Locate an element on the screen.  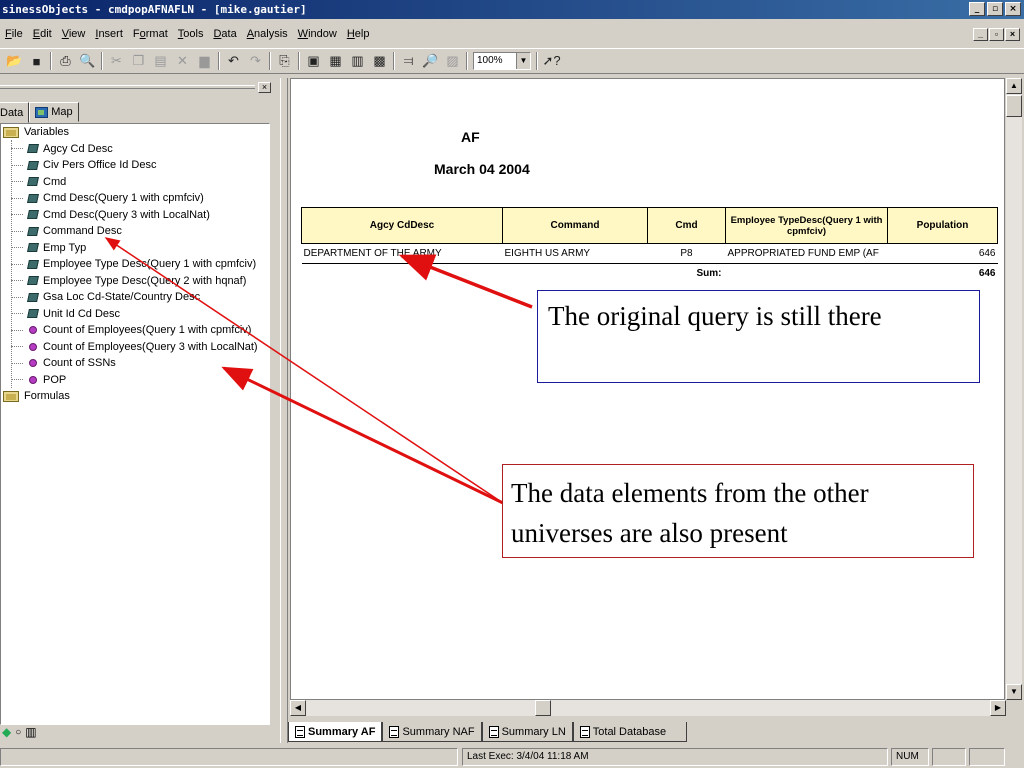
menu-file: File is located at coordinates (14, 34).